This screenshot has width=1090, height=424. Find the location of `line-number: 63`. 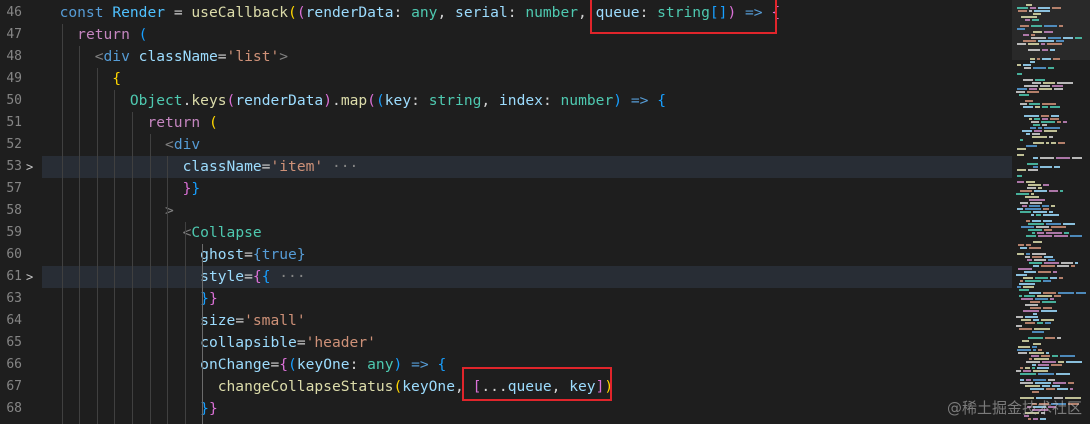

line-number: 63 is located at coordinates (14, 298).